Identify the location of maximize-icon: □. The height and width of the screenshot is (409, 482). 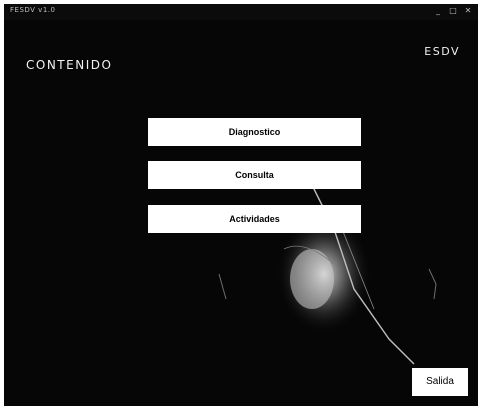
(453, 10).